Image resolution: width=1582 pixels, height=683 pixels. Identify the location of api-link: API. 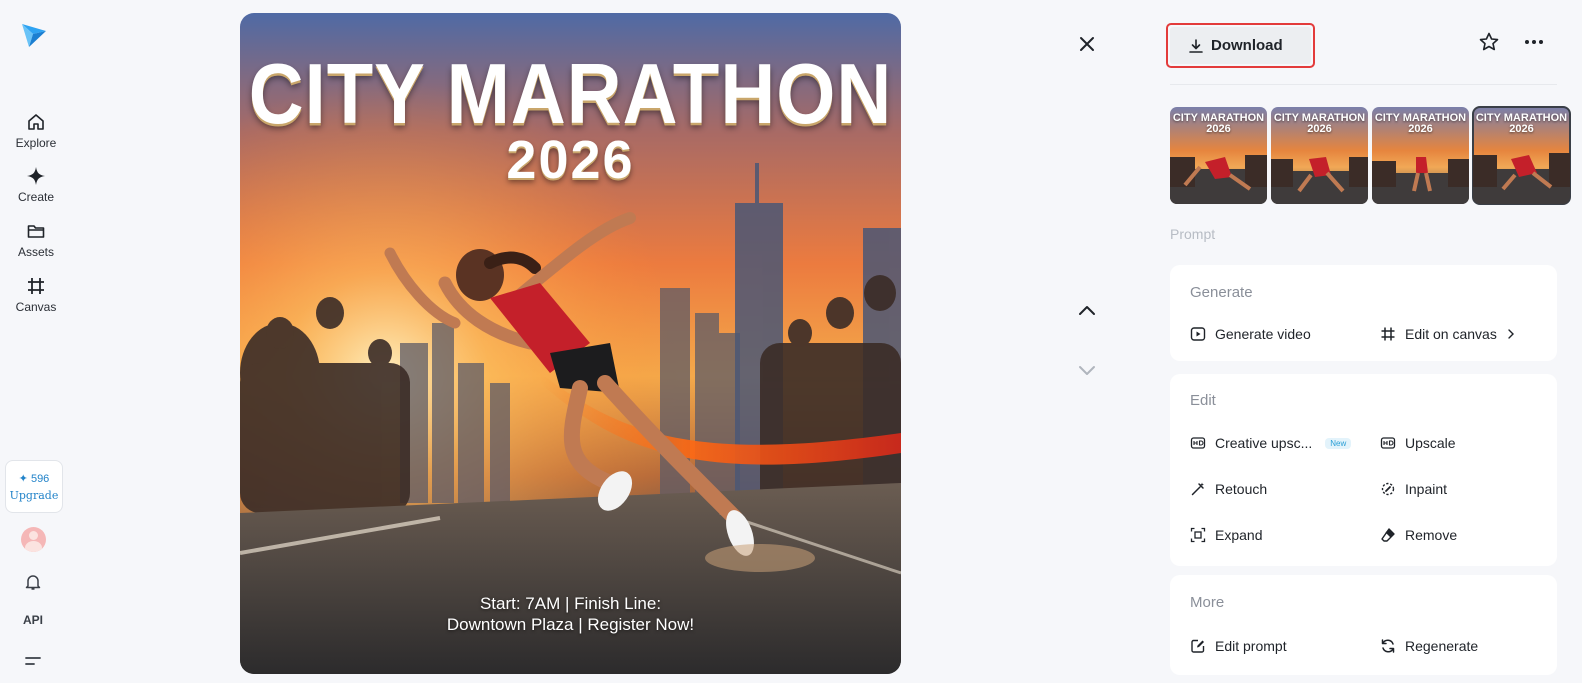
(33, 620).